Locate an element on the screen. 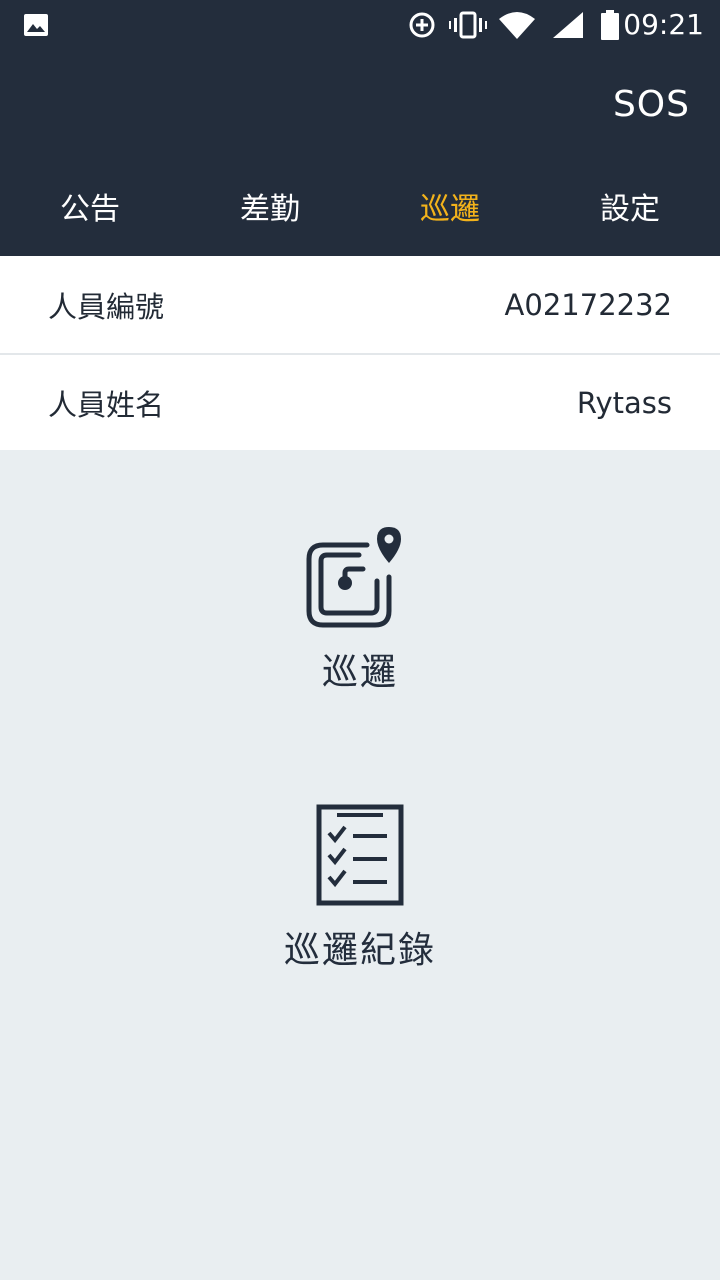 The width and height of the screenshot is (720, 1280). patrol-records-button: 巡邏紀錄 is located at coordinates (360, 888).